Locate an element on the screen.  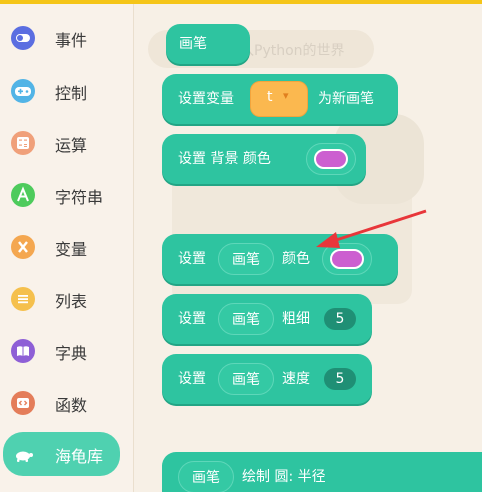
sidebar-item-turtle: 海龟库 is located at coordinates (61, 454).